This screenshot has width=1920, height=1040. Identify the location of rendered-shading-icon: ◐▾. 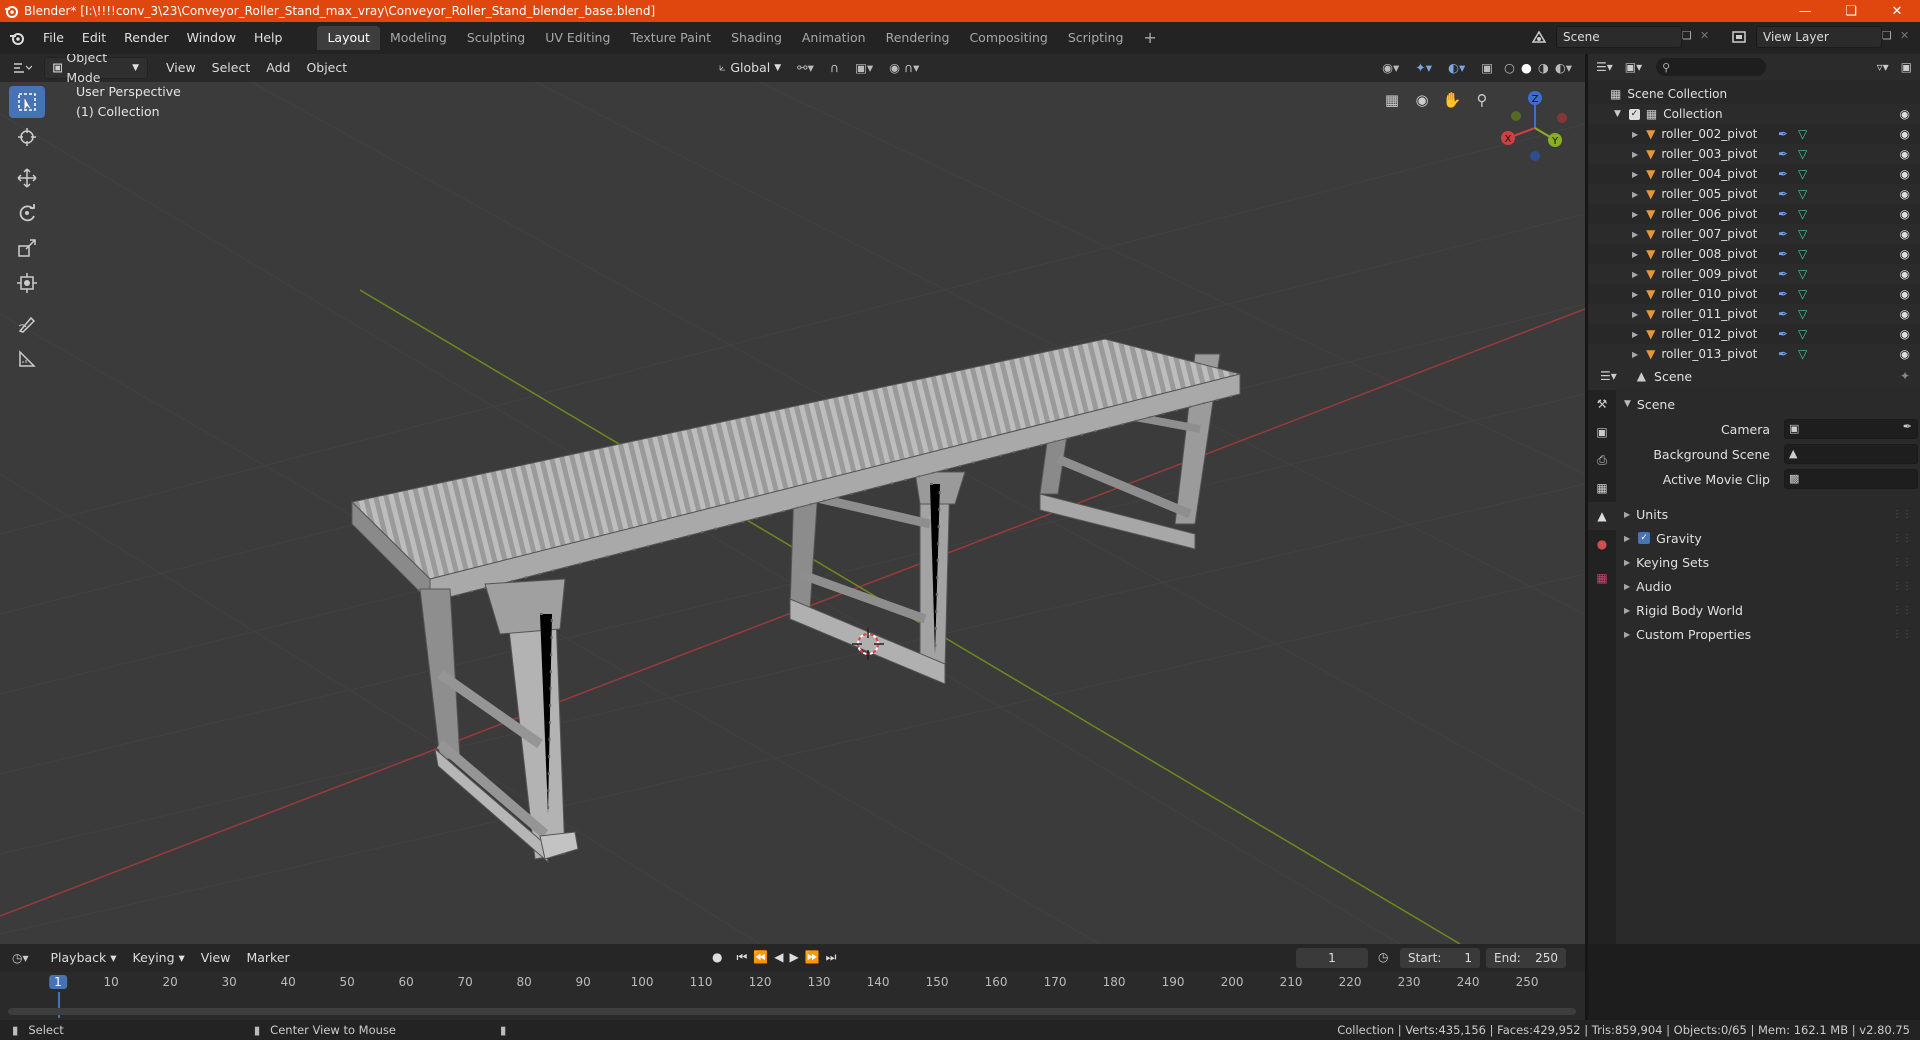
(1563, 68).